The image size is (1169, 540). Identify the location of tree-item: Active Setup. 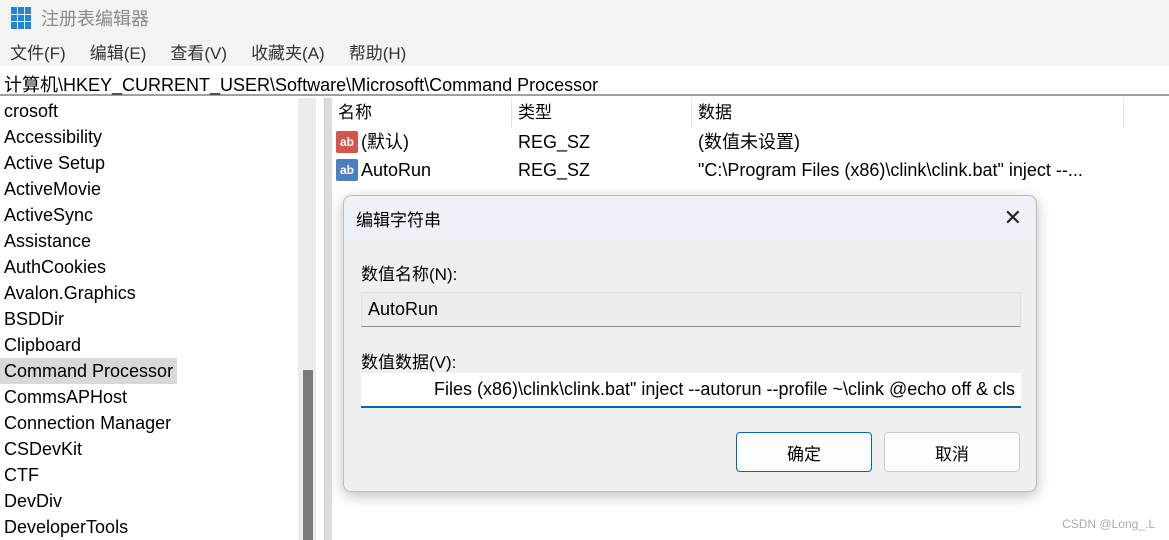
(149, 163).